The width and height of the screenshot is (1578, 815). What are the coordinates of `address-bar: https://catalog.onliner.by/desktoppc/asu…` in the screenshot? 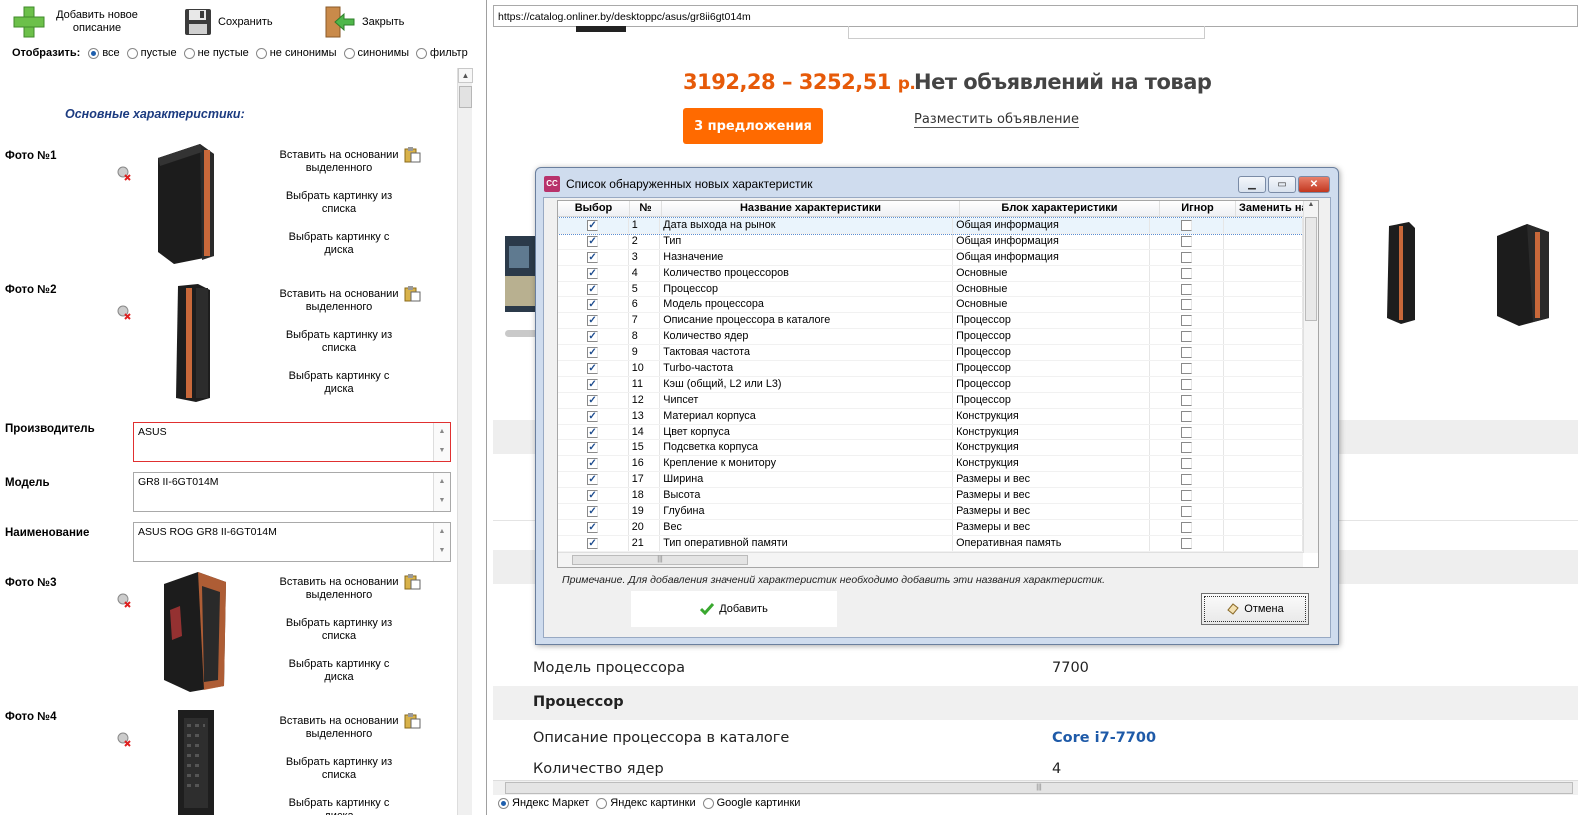 It's located at (1035, 16).